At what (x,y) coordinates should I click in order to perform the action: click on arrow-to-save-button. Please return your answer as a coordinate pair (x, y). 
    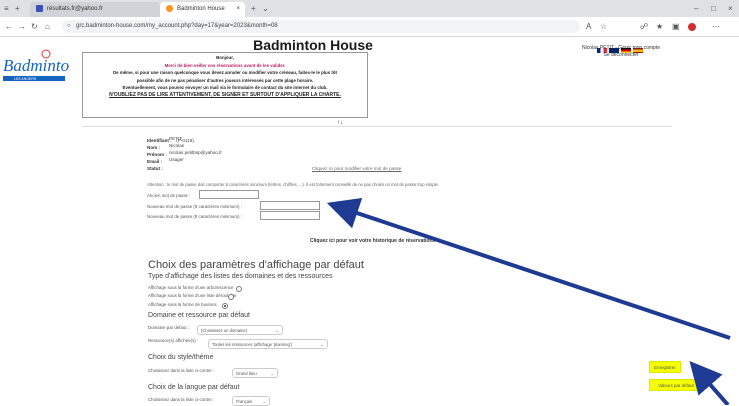
    Looking at the image, I should click on (709, 382).